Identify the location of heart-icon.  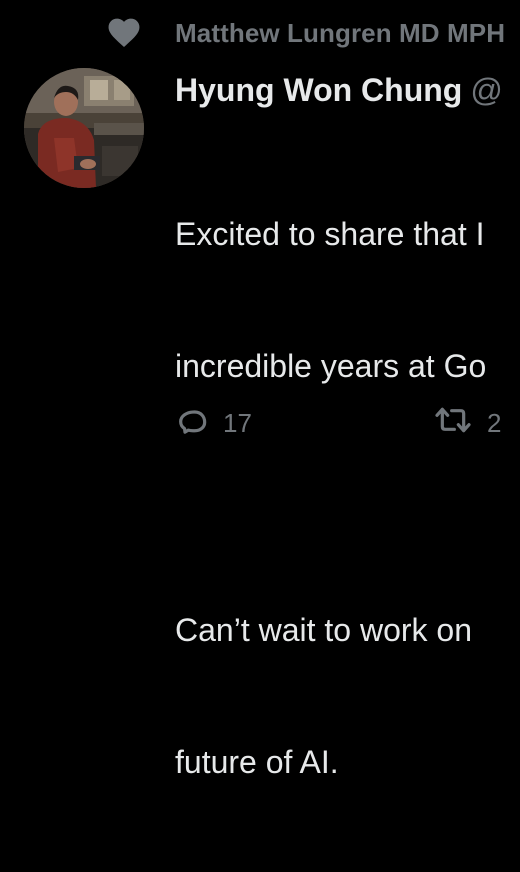
(124, 31).